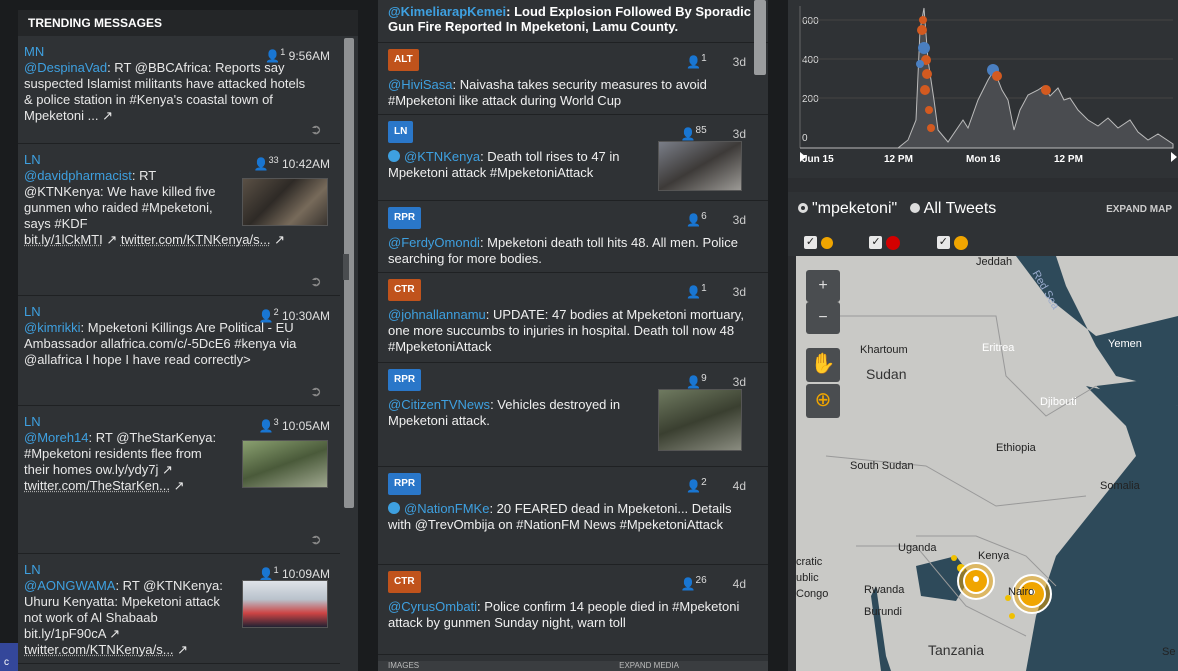 This screenshot has height=671, width=1178. I want to click on author-link: @KTNKenya, so click(442, 156).